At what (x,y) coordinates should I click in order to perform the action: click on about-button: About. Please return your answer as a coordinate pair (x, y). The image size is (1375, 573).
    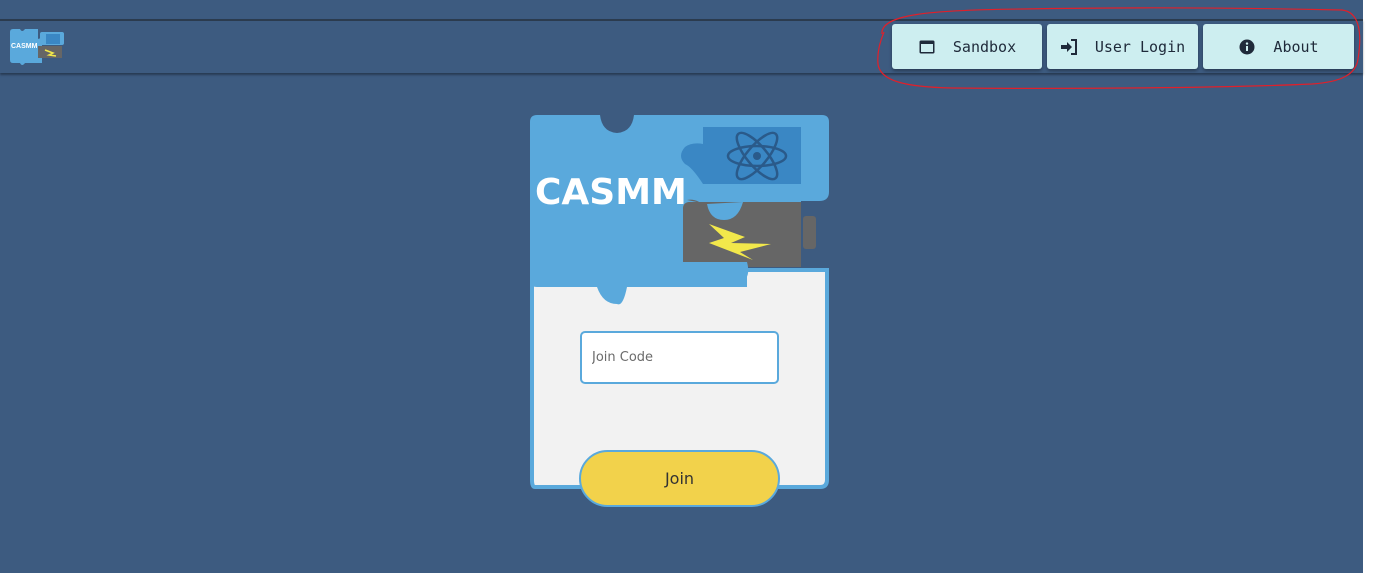
    Looking at the image, I should click on (1278, 46).